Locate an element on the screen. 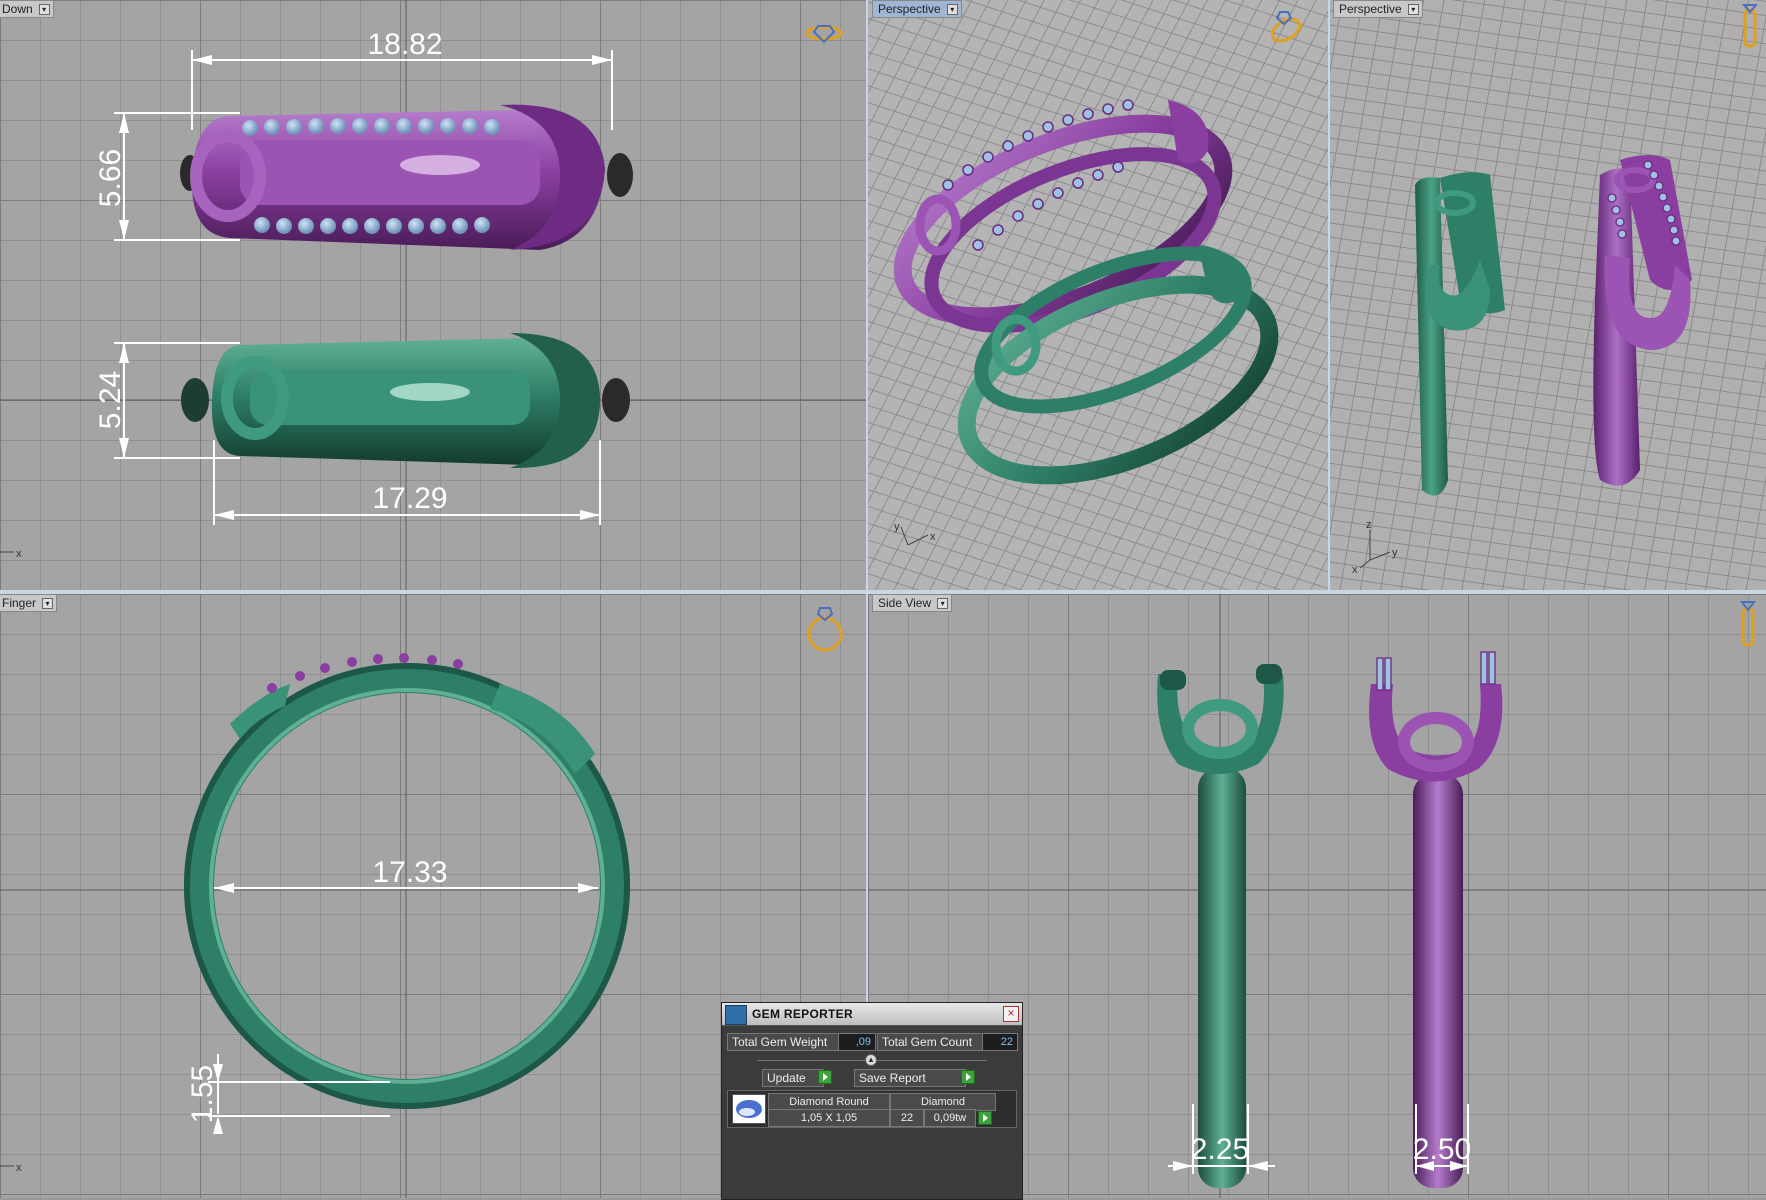 This screenshot has height=1200, width=1766. svg-text: 2.50 is located at coordinates (1442, 1149).